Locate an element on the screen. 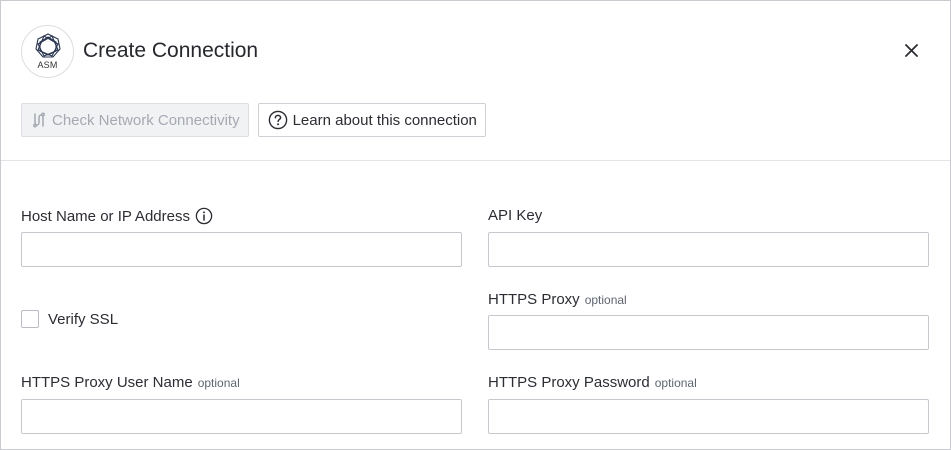 The width and height of the screenshot is (951, 450). proxy-password-input is located at coordinates (708, 416).